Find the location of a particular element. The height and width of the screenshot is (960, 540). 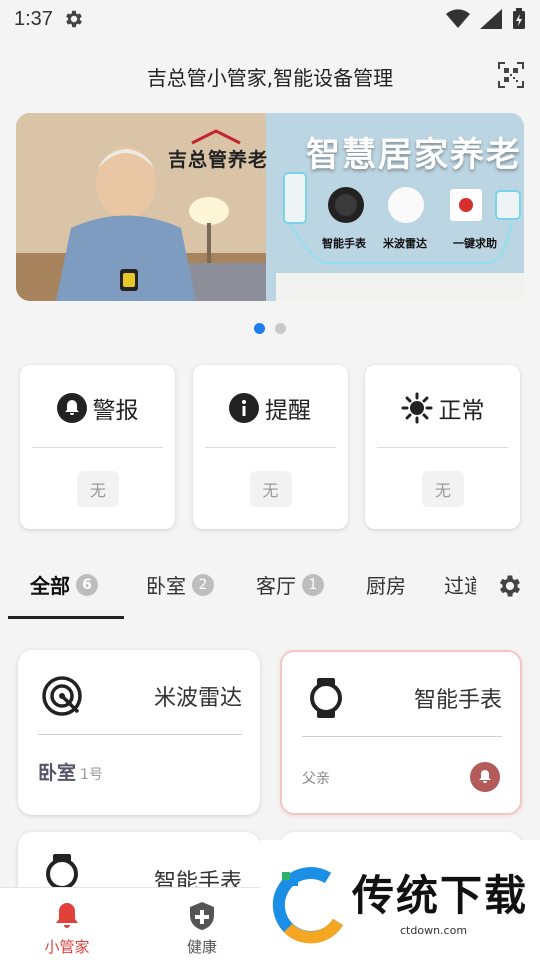

status-time: 1:37 is located at coordinates (33, 18).